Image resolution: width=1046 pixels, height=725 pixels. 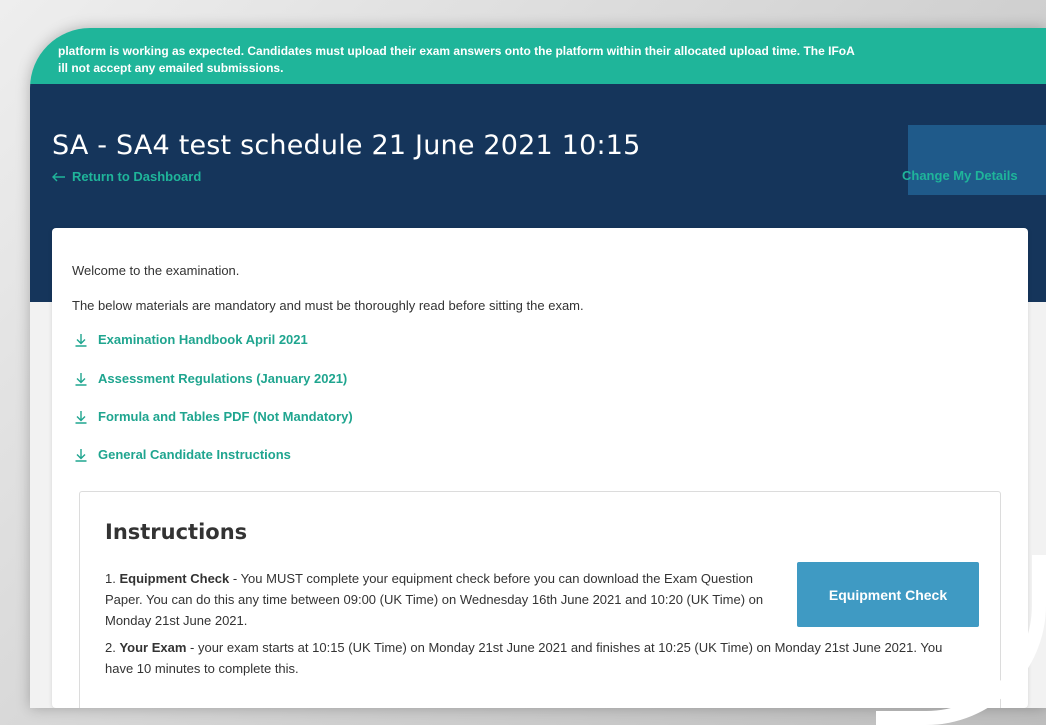 I want to click on equipment-check-button: Equipment Check, so click(x=888, y=594).